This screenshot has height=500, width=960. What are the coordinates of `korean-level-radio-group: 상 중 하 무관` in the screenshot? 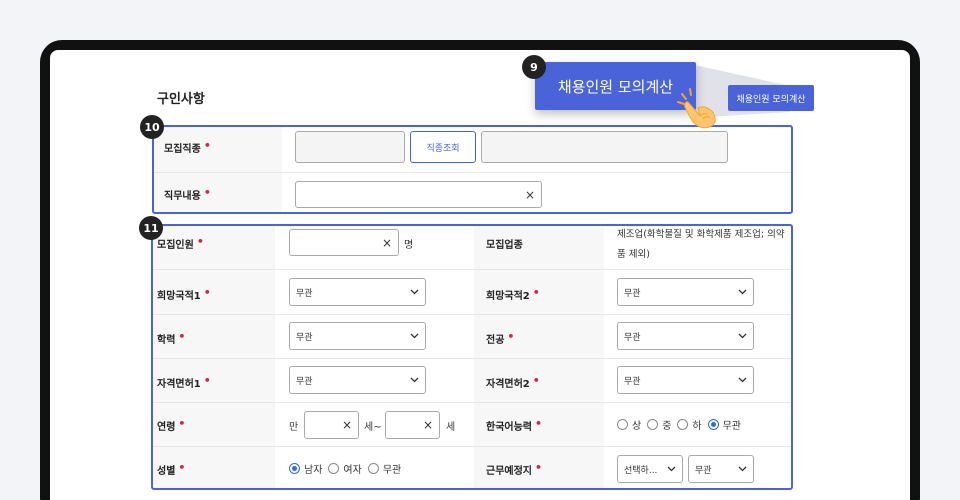 It's located at (679, 424).